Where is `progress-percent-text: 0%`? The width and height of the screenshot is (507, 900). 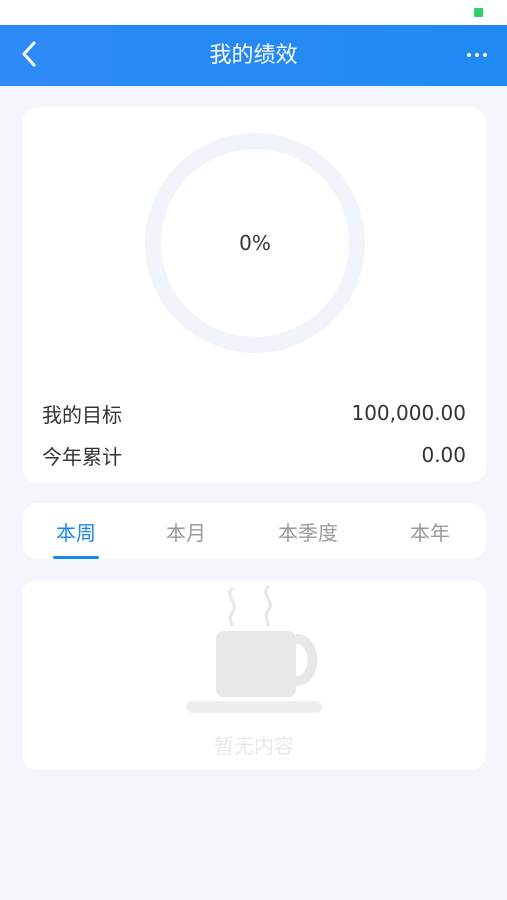 progress-percent-text: 0% is located at coordinates (255, 243).